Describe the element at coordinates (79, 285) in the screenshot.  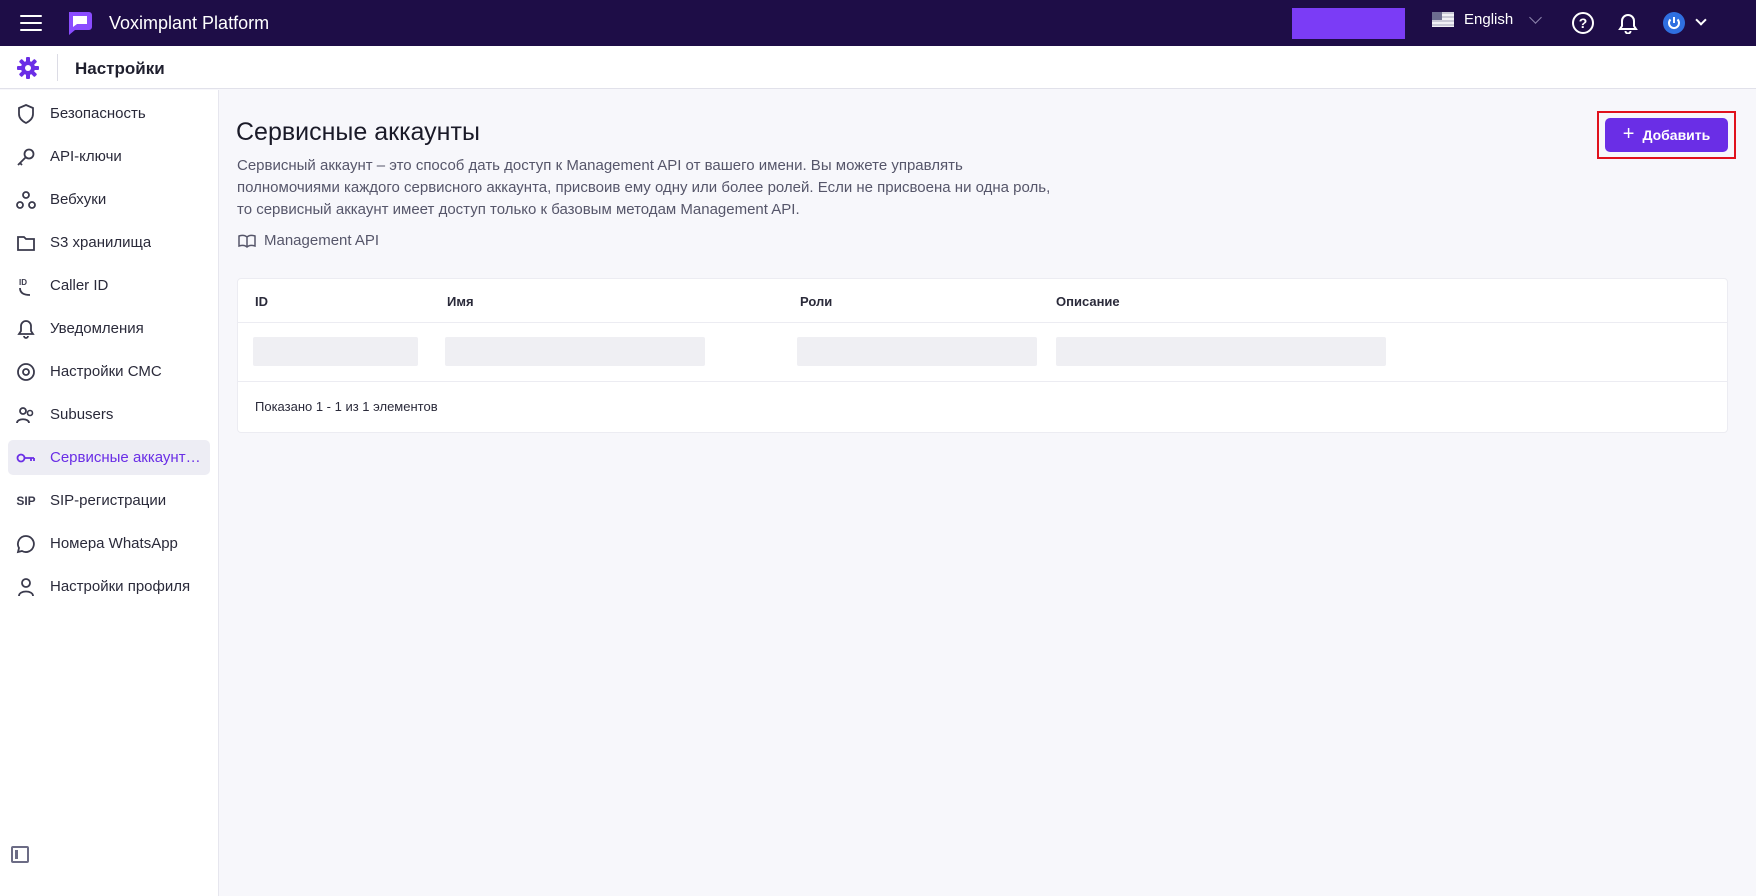
I see `sidebar-item-label: Caller ID` at that location.